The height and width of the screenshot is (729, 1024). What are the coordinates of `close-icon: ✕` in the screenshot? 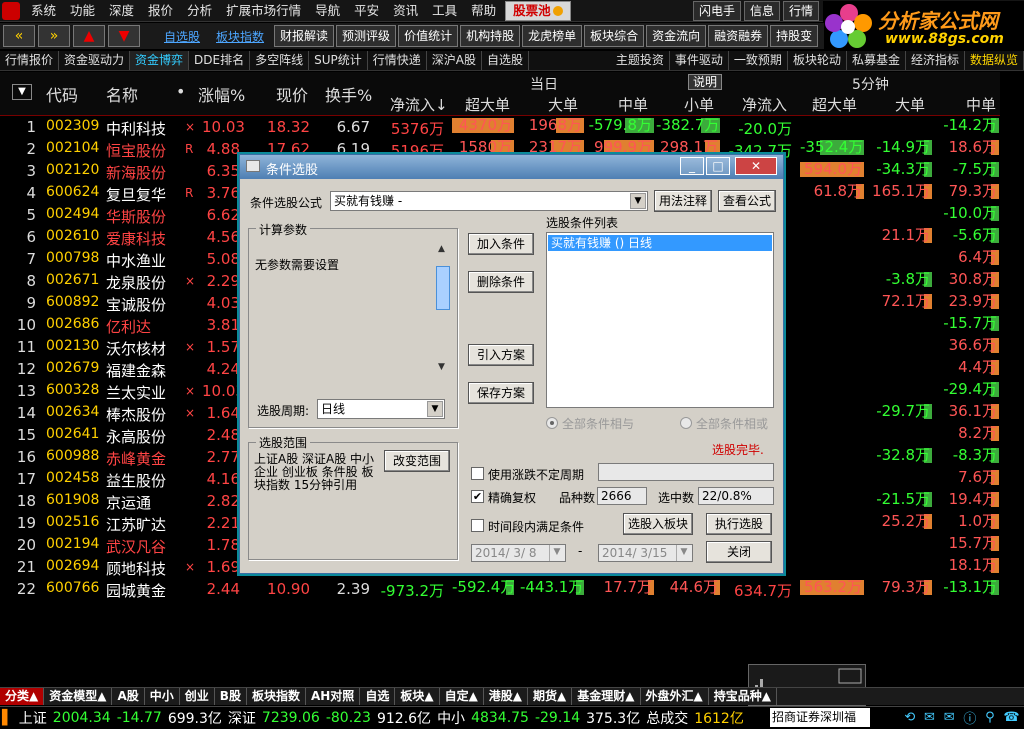 It's located at (756, 166).